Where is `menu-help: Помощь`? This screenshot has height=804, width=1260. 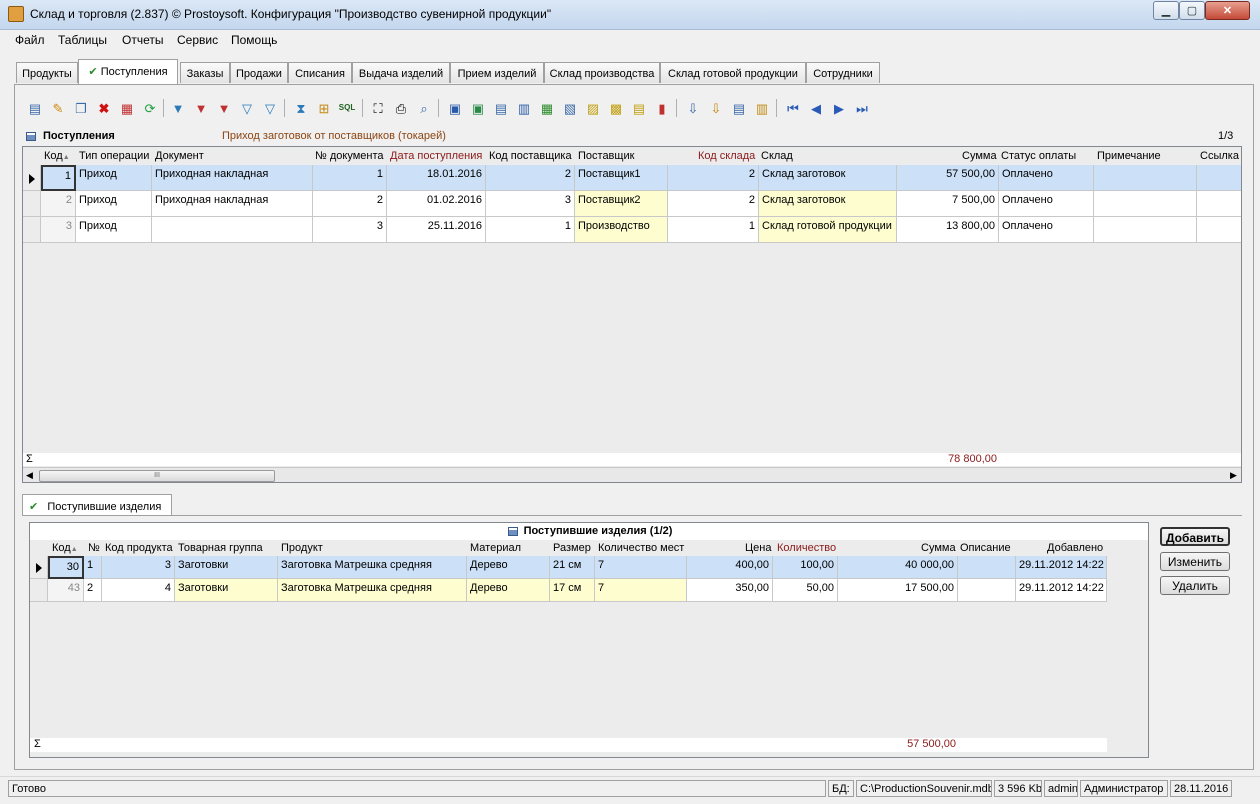
menu-help: Помощь is located at coordinates (254, 40).